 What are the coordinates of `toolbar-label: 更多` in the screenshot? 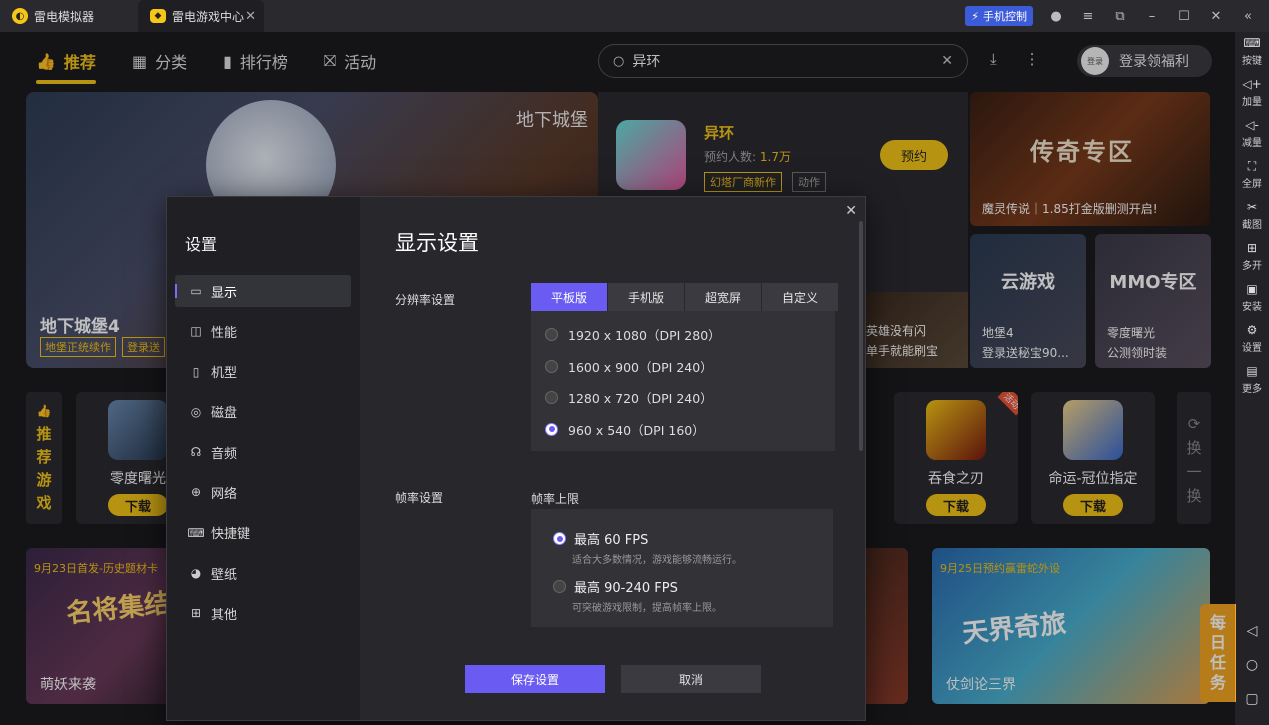 It's located at (1252, 389).